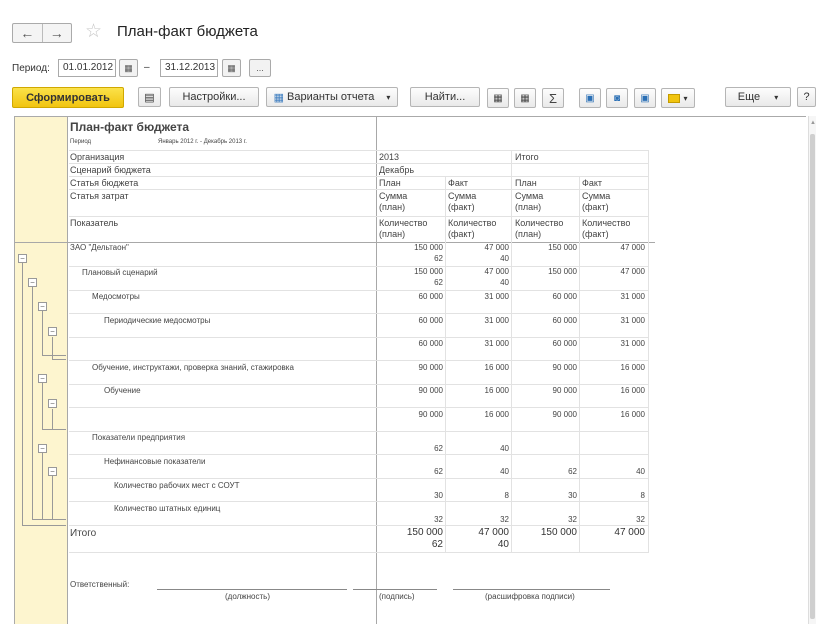  What do you see at coordinates (116, 296) in the screenshot?
I see `row-label: Медосмотры` at bounding box center [116, 296].